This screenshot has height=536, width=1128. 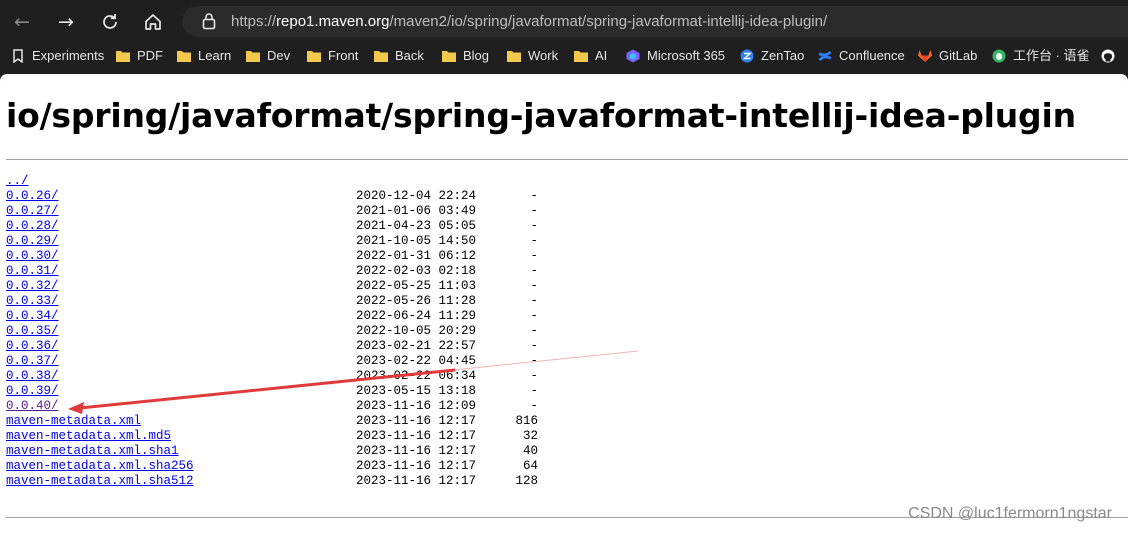 I want to click on listing-row: 0.0.38/2023-02-22 06:34 -, so click(x=306, y=376).